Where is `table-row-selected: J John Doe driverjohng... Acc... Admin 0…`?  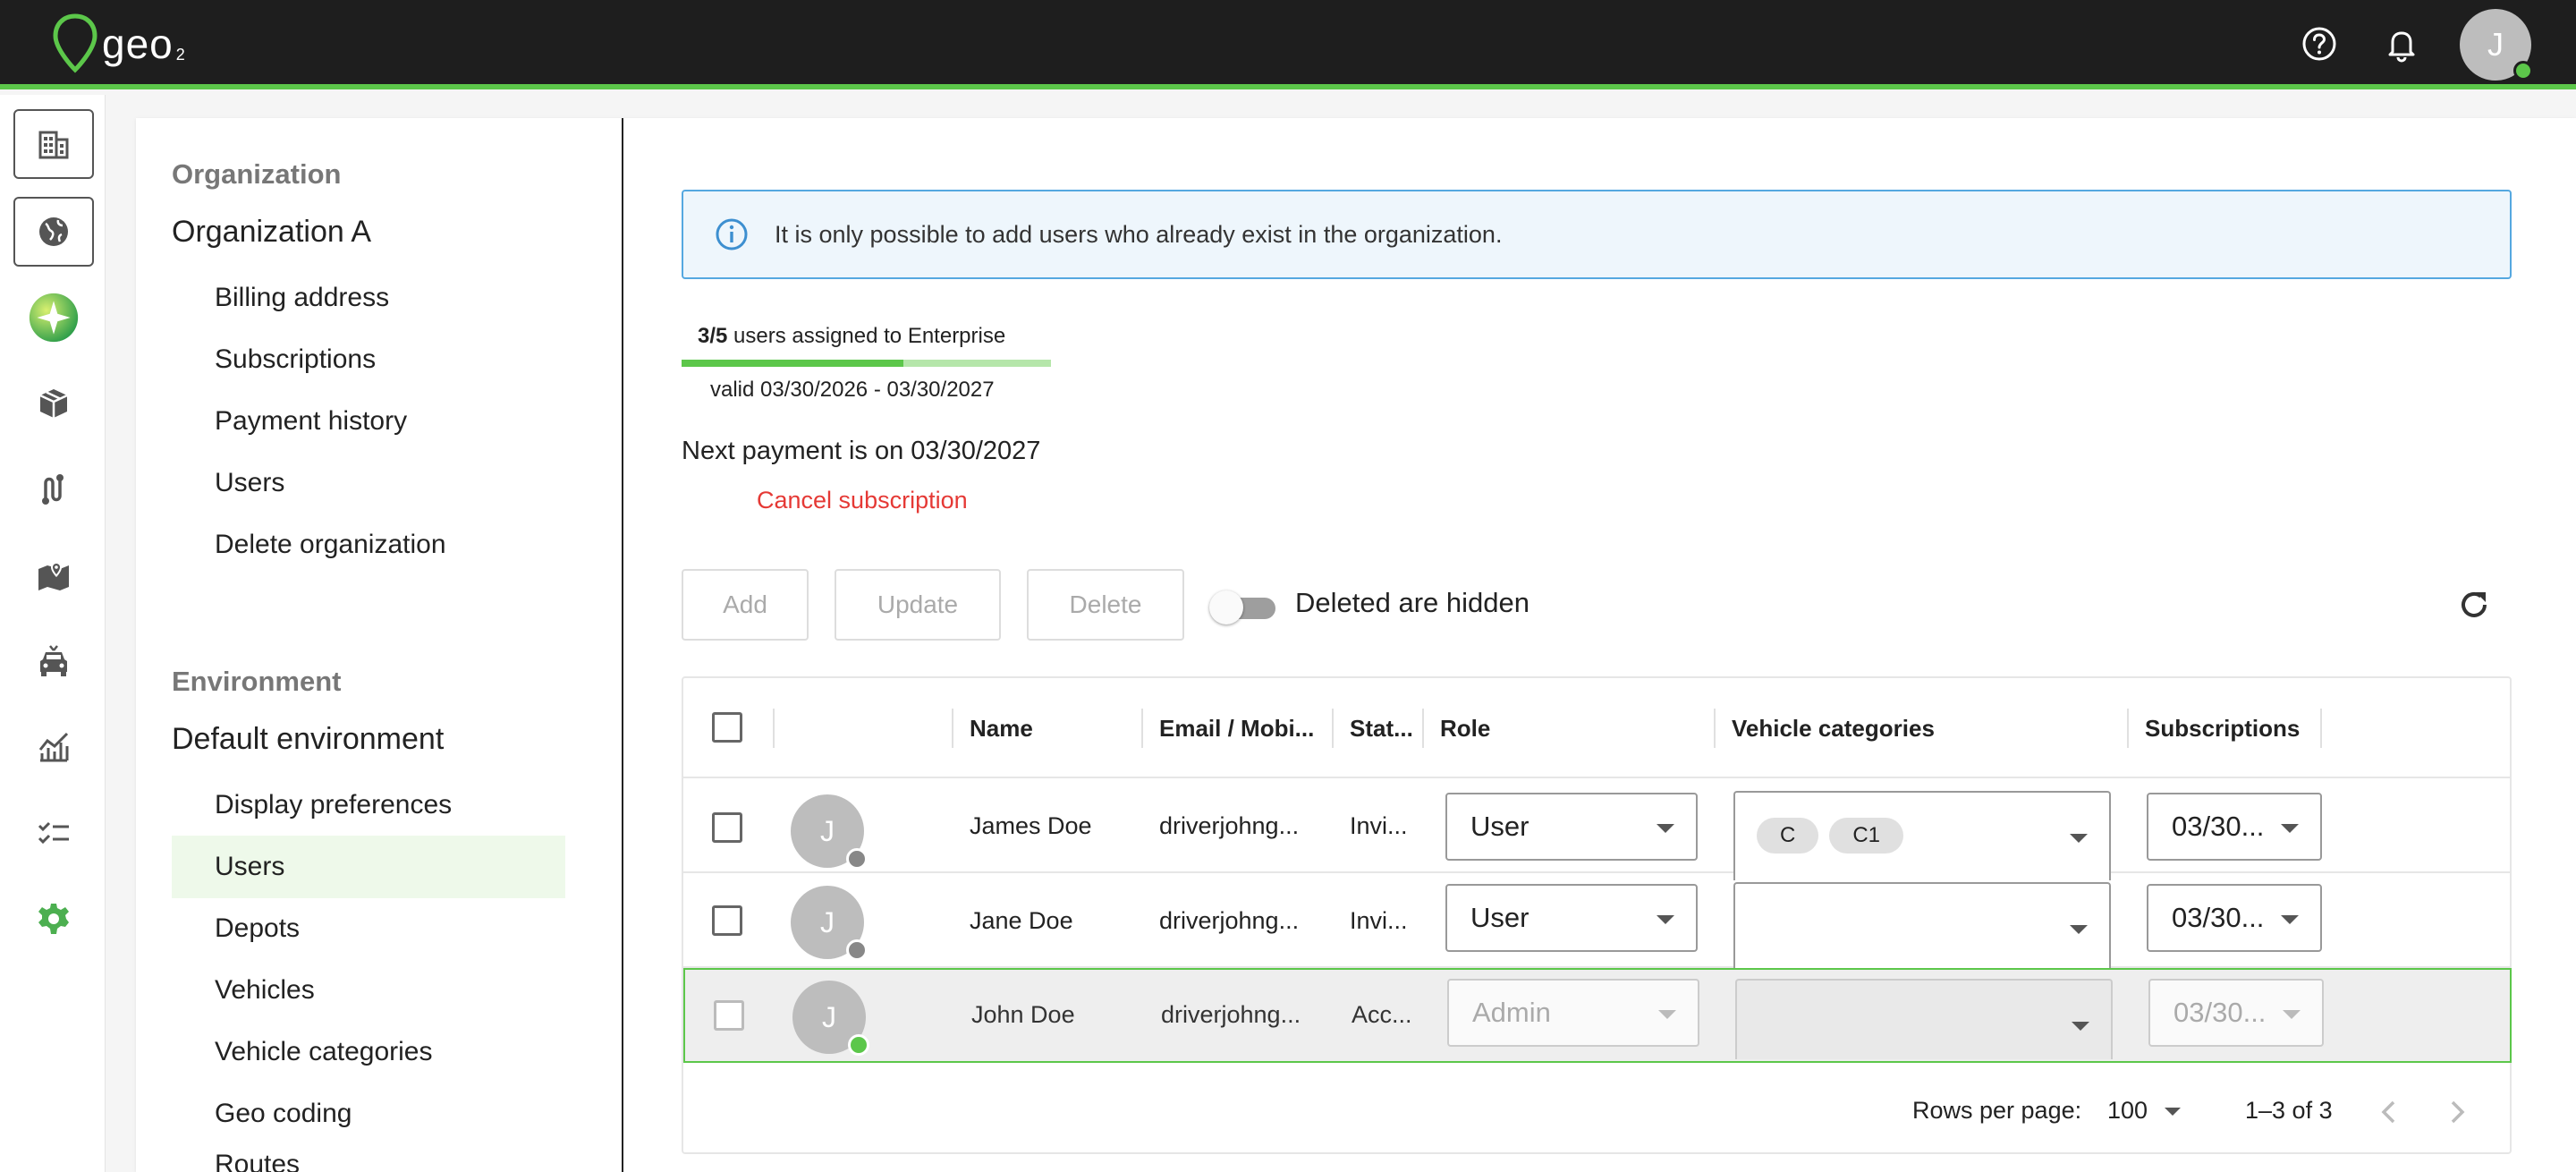 table-row-selected: J John Doe driverjohng... Acc... Admin 0… is located at coordinates (1597, 1016).